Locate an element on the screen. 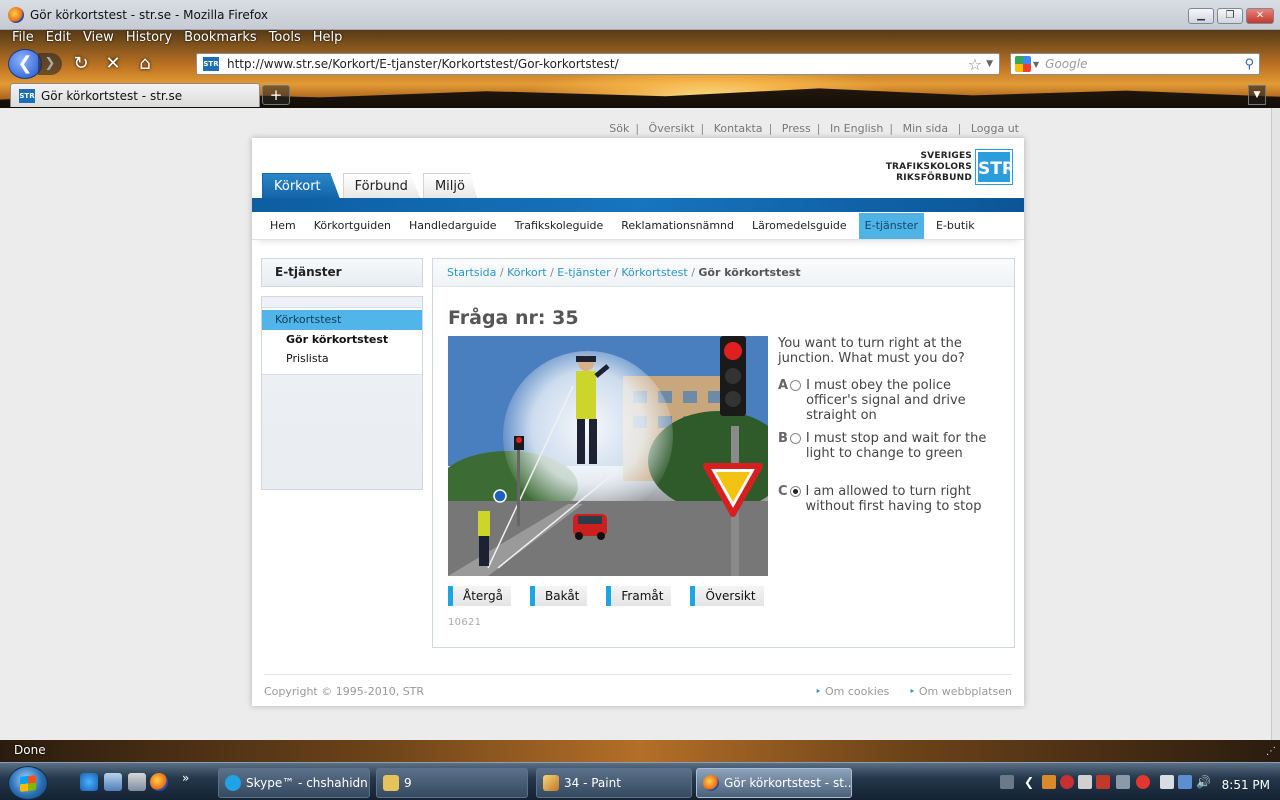  menu-edit: Edit is located at coordinates (58, 39).